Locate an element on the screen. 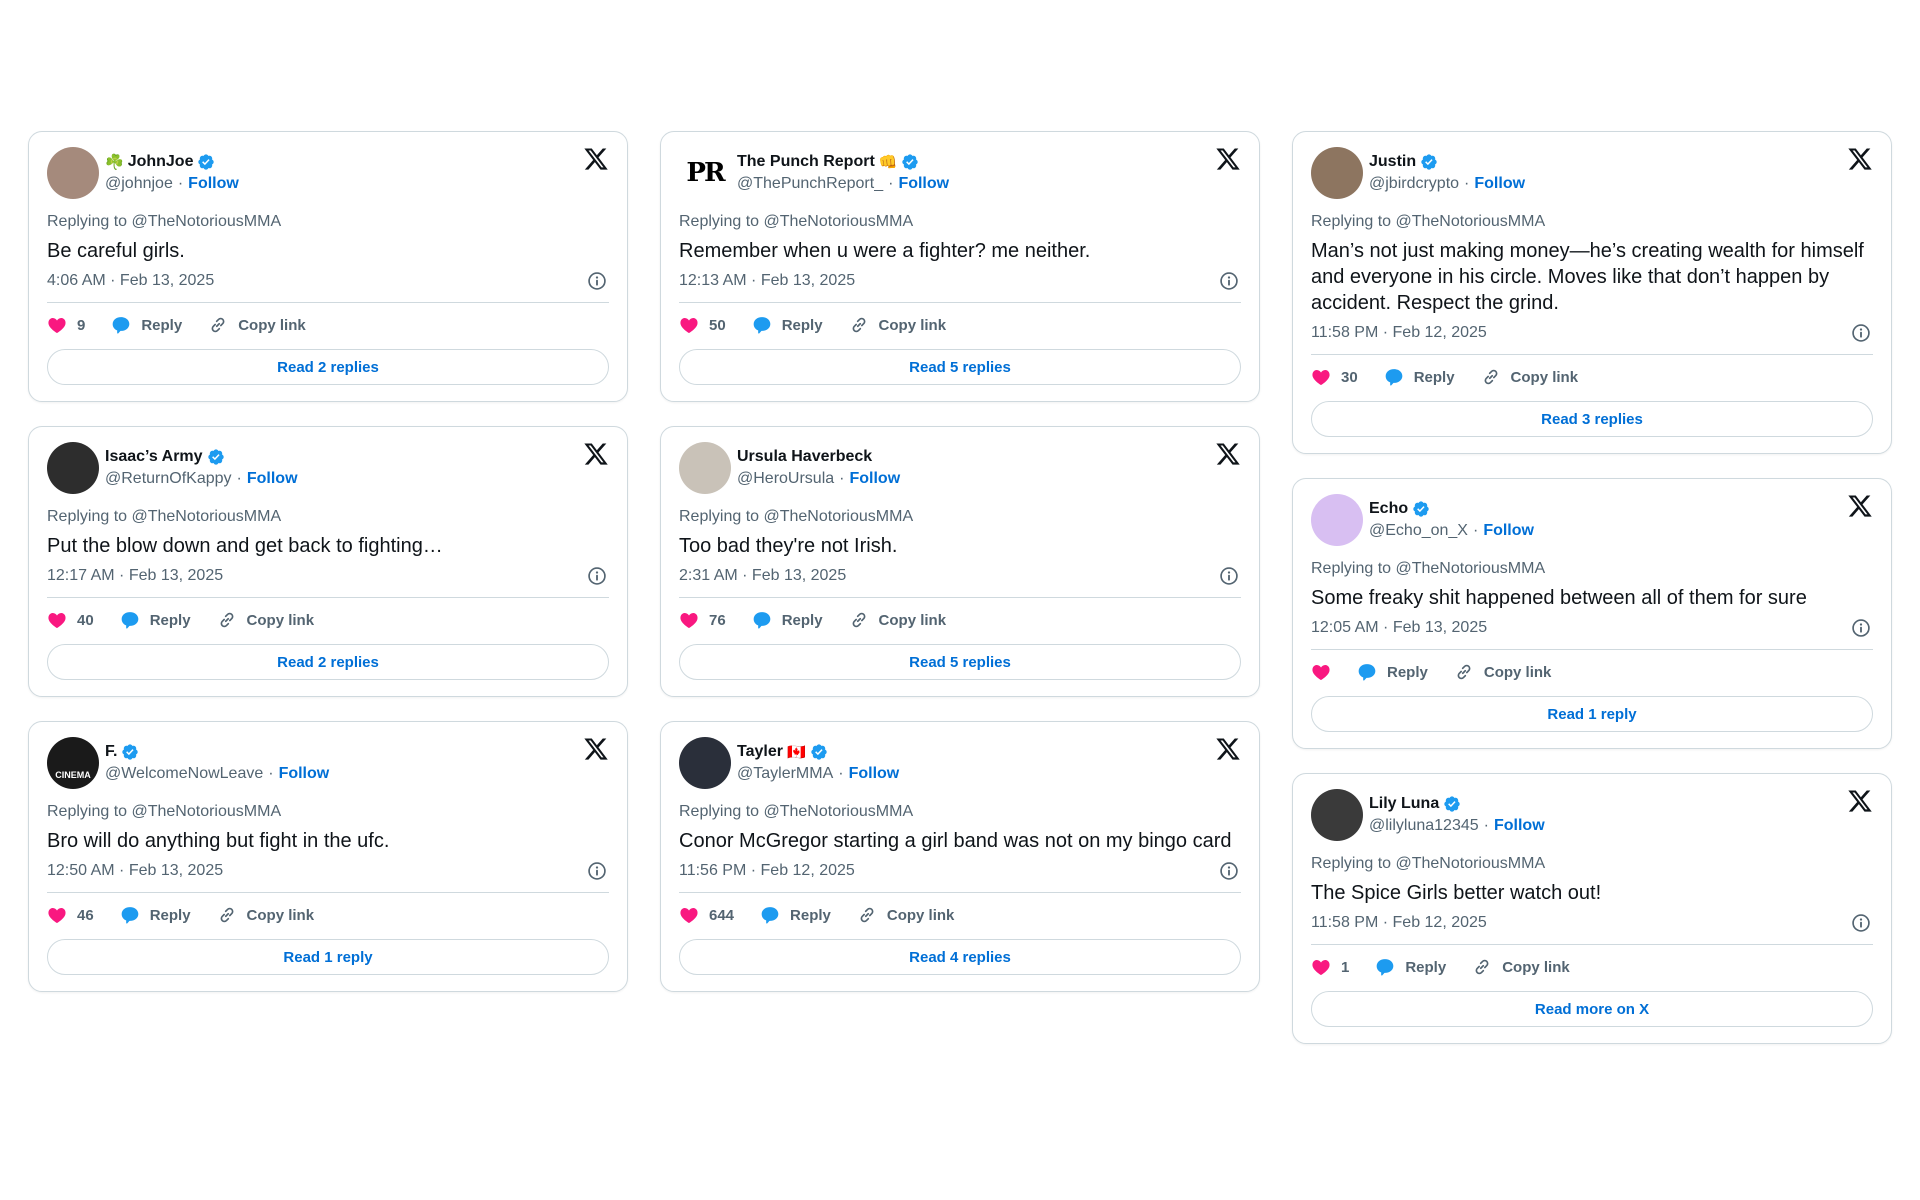 The width and height of the screenshot is (1920, 1200). author-name: Tayler is located at coordinates (760, 752).